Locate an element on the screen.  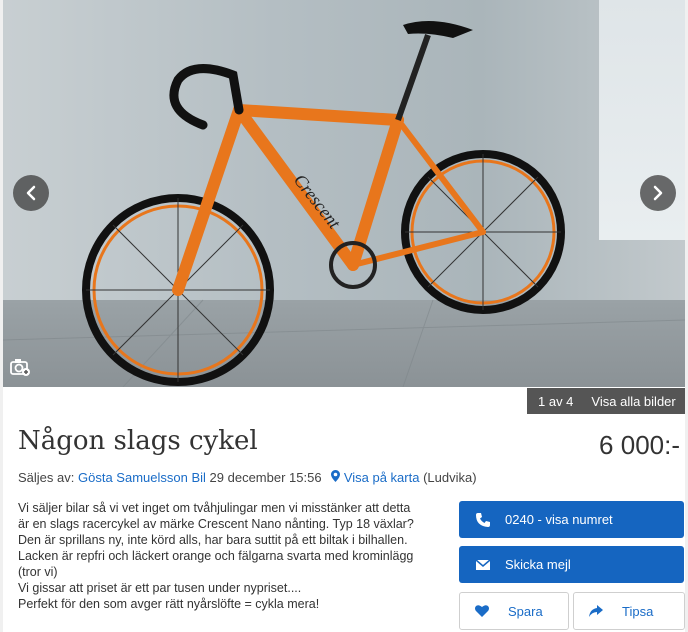
image-counter: 1 av 4 is located at coordinates (556, 401).